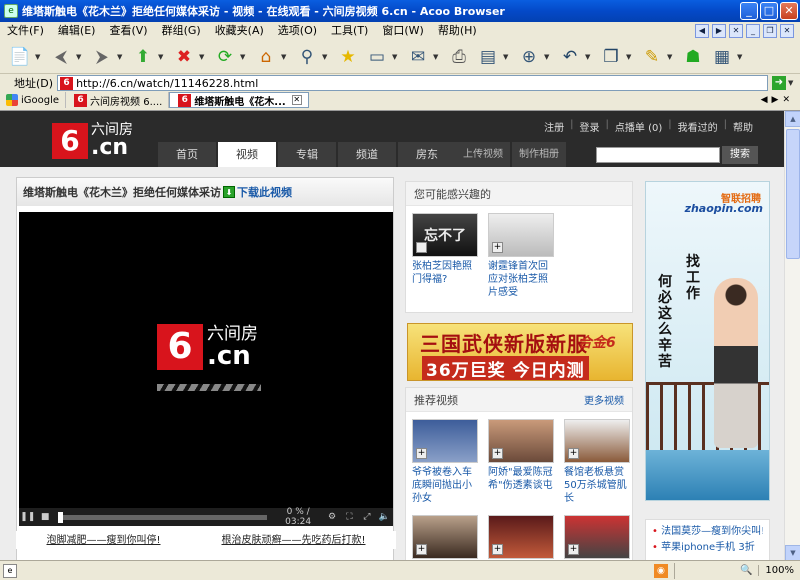 This screenshot has width=800, height=580. I want to click on playlist-link: 点播单 (0), so click(638, 126).